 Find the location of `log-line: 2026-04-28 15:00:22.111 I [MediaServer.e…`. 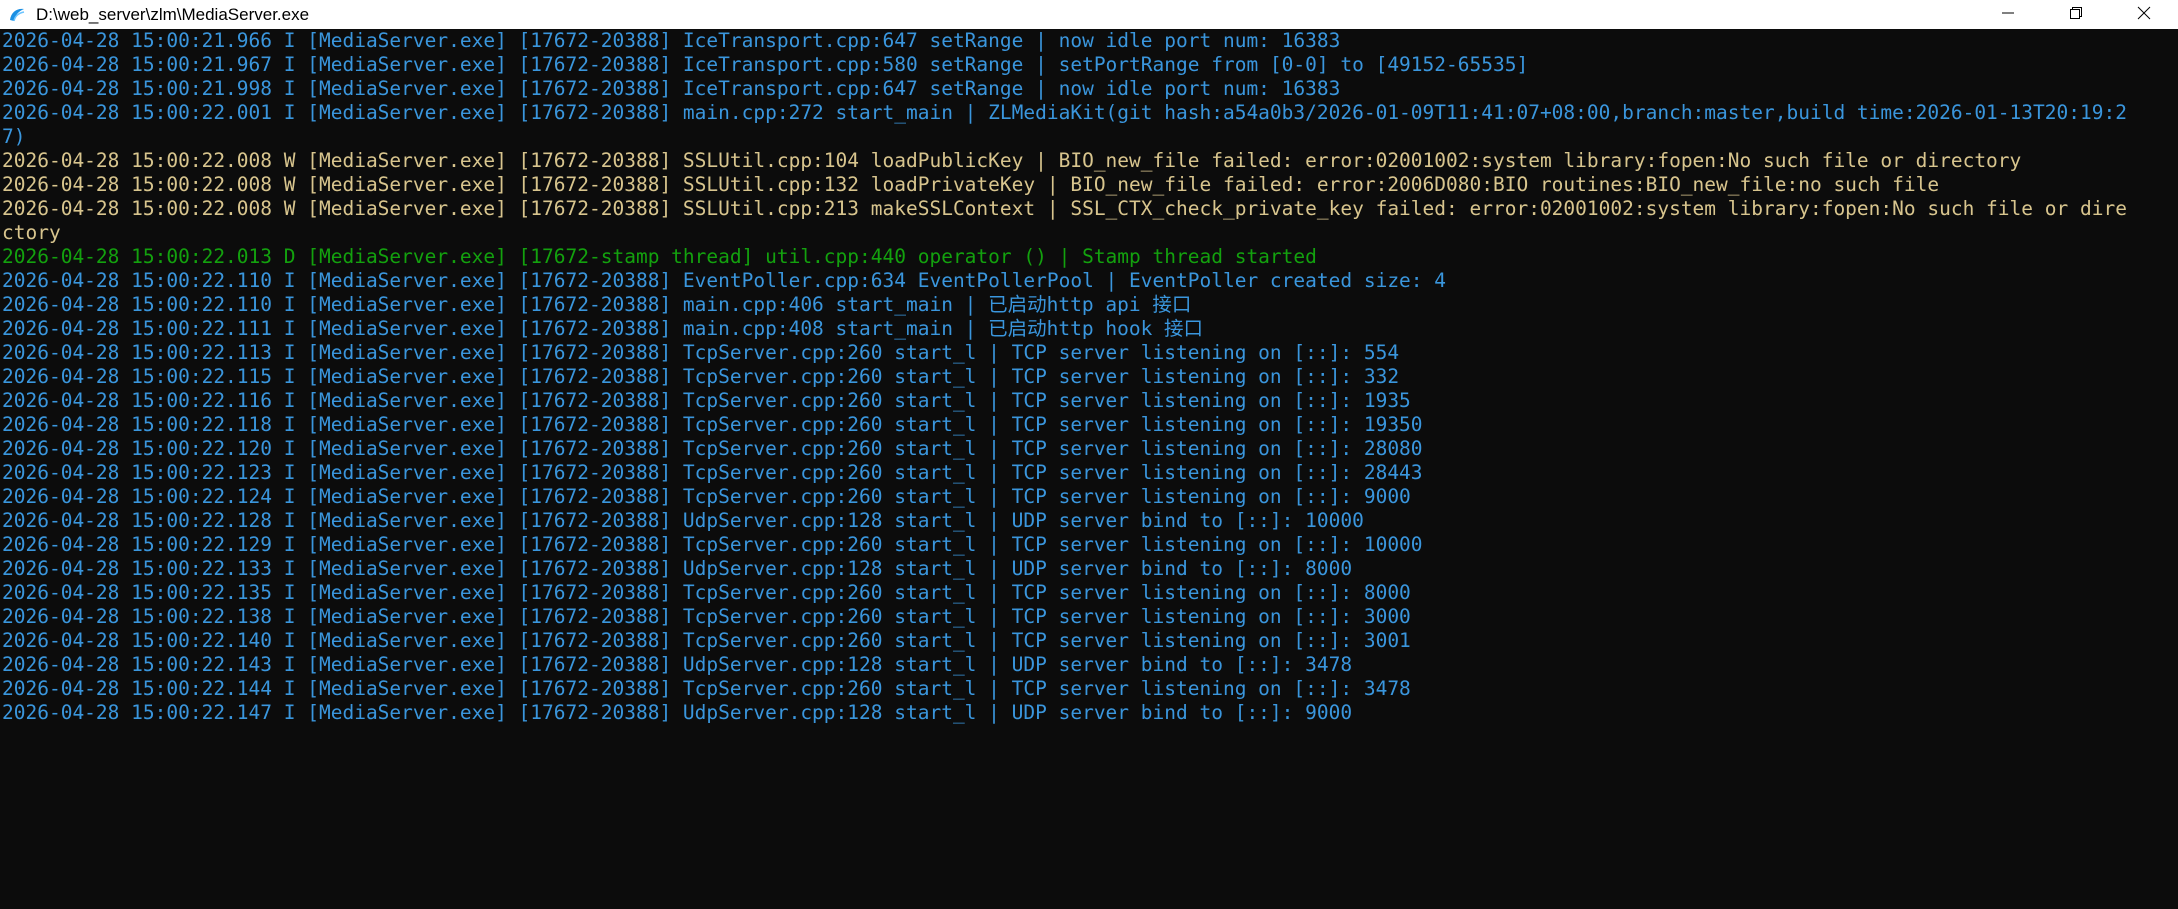

log-line: 2026-04-28 15:00:22.111 I [MediaServer.e… is located at coordinates (603, 328).